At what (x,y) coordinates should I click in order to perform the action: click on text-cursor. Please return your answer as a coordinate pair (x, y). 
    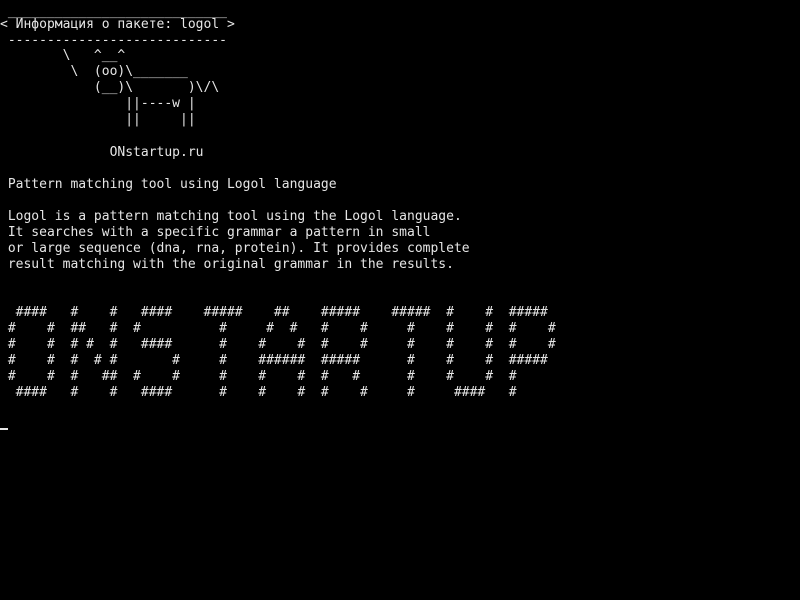
    Looking at the image, I should click on (4, 429).